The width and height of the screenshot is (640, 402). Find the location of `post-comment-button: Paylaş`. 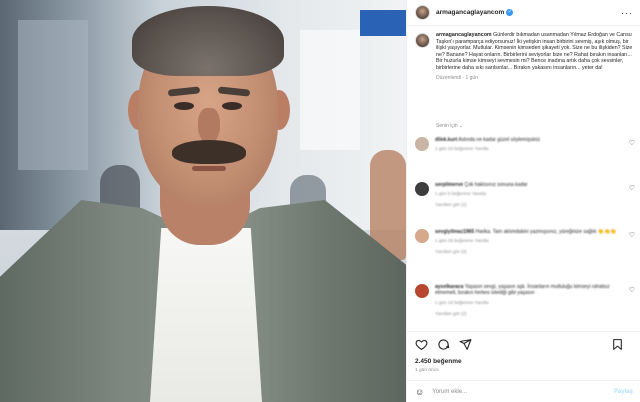

post-comment-button: Paylaş is located at coordinates (623, 392).